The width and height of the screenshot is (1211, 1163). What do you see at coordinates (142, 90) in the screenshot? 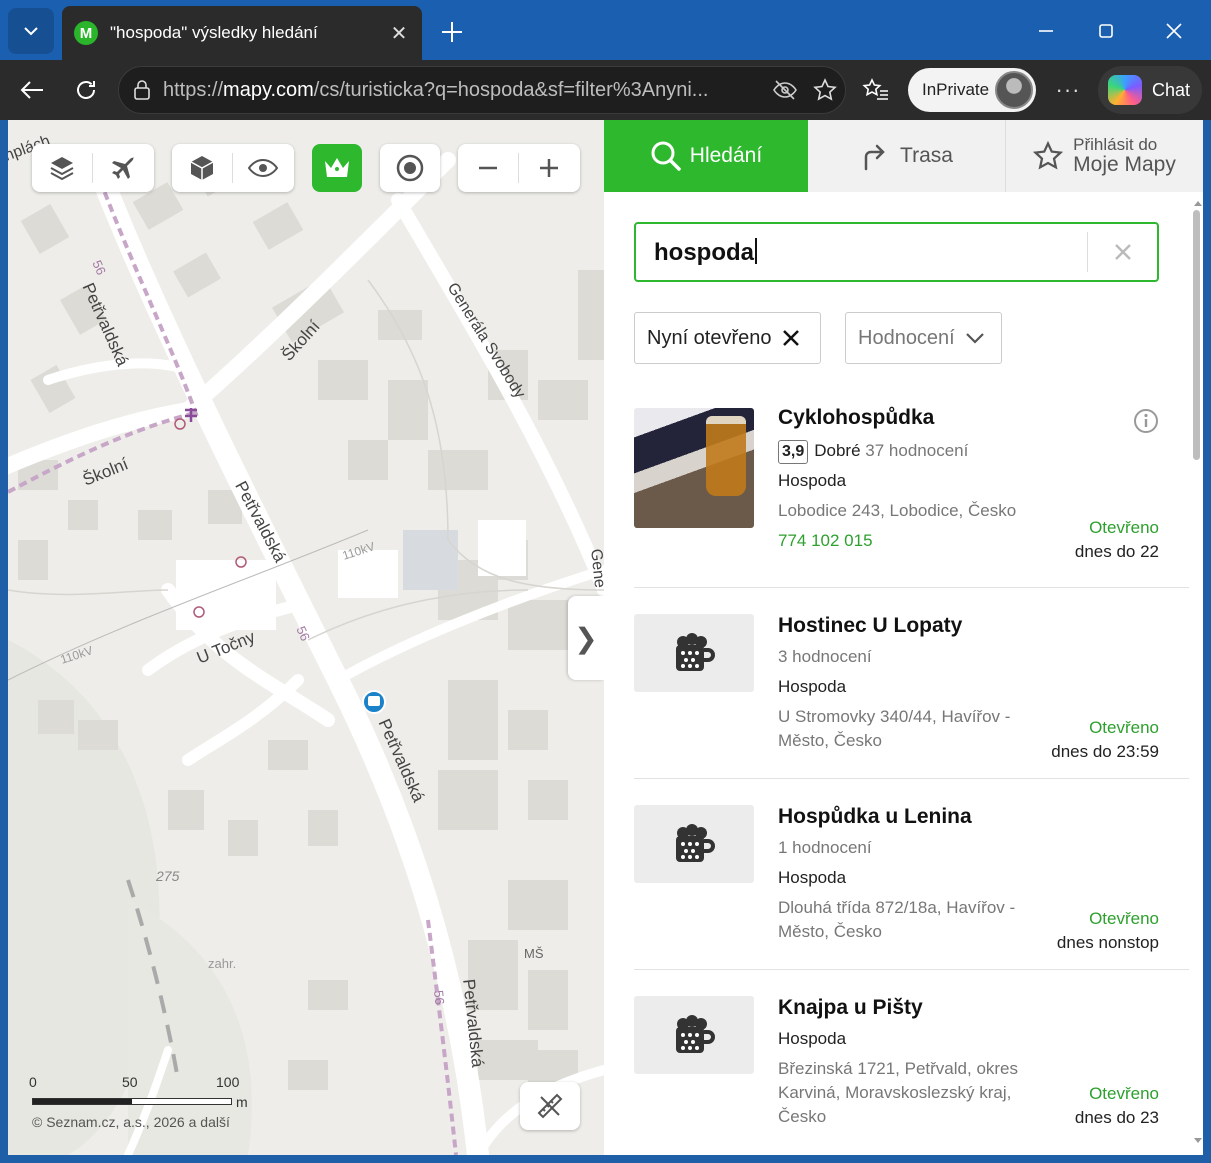
I see `lock-icon` at bounding box center [142, 90].